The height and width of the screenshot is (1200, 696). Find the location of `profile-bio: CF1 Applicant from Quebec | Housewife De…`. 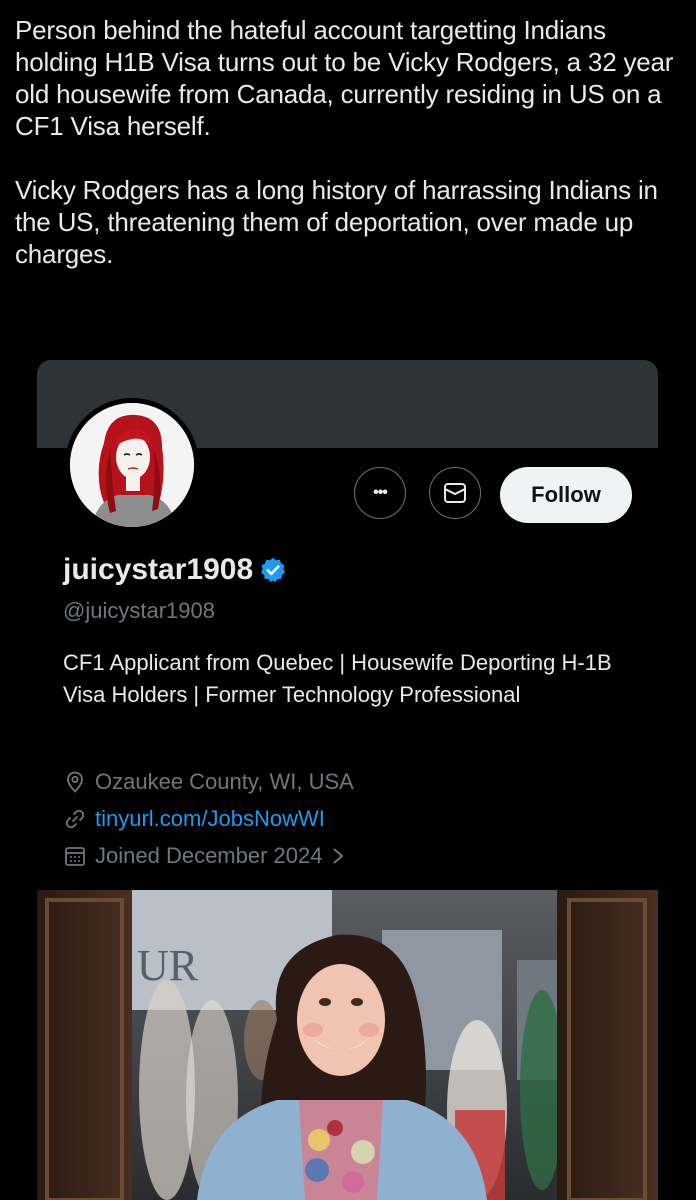

profile-bio: CF1 Applicant from Quebec | Housewife De… is located at coordinates (337, 678).